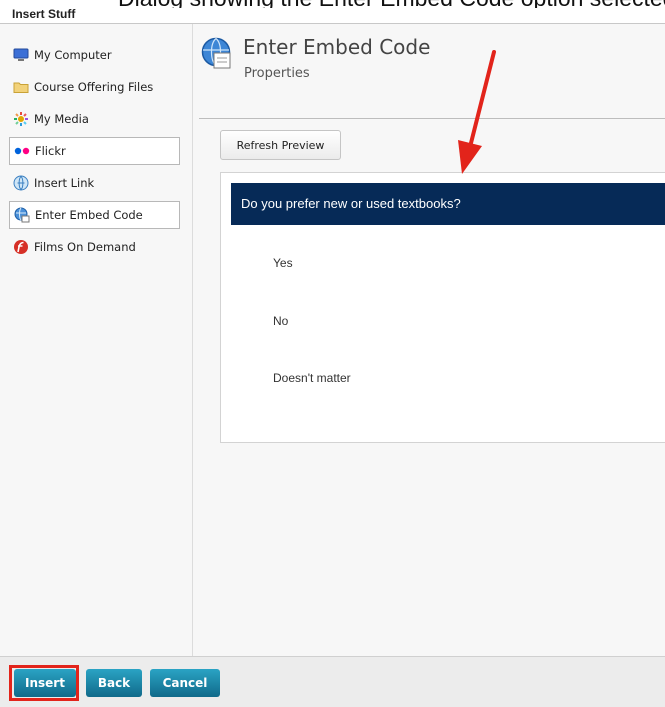 The height and width of the screenshot is (707, 665). Describe the element at coordinates (21, 55) in the screenshot. I see `computer-icon` at that location.